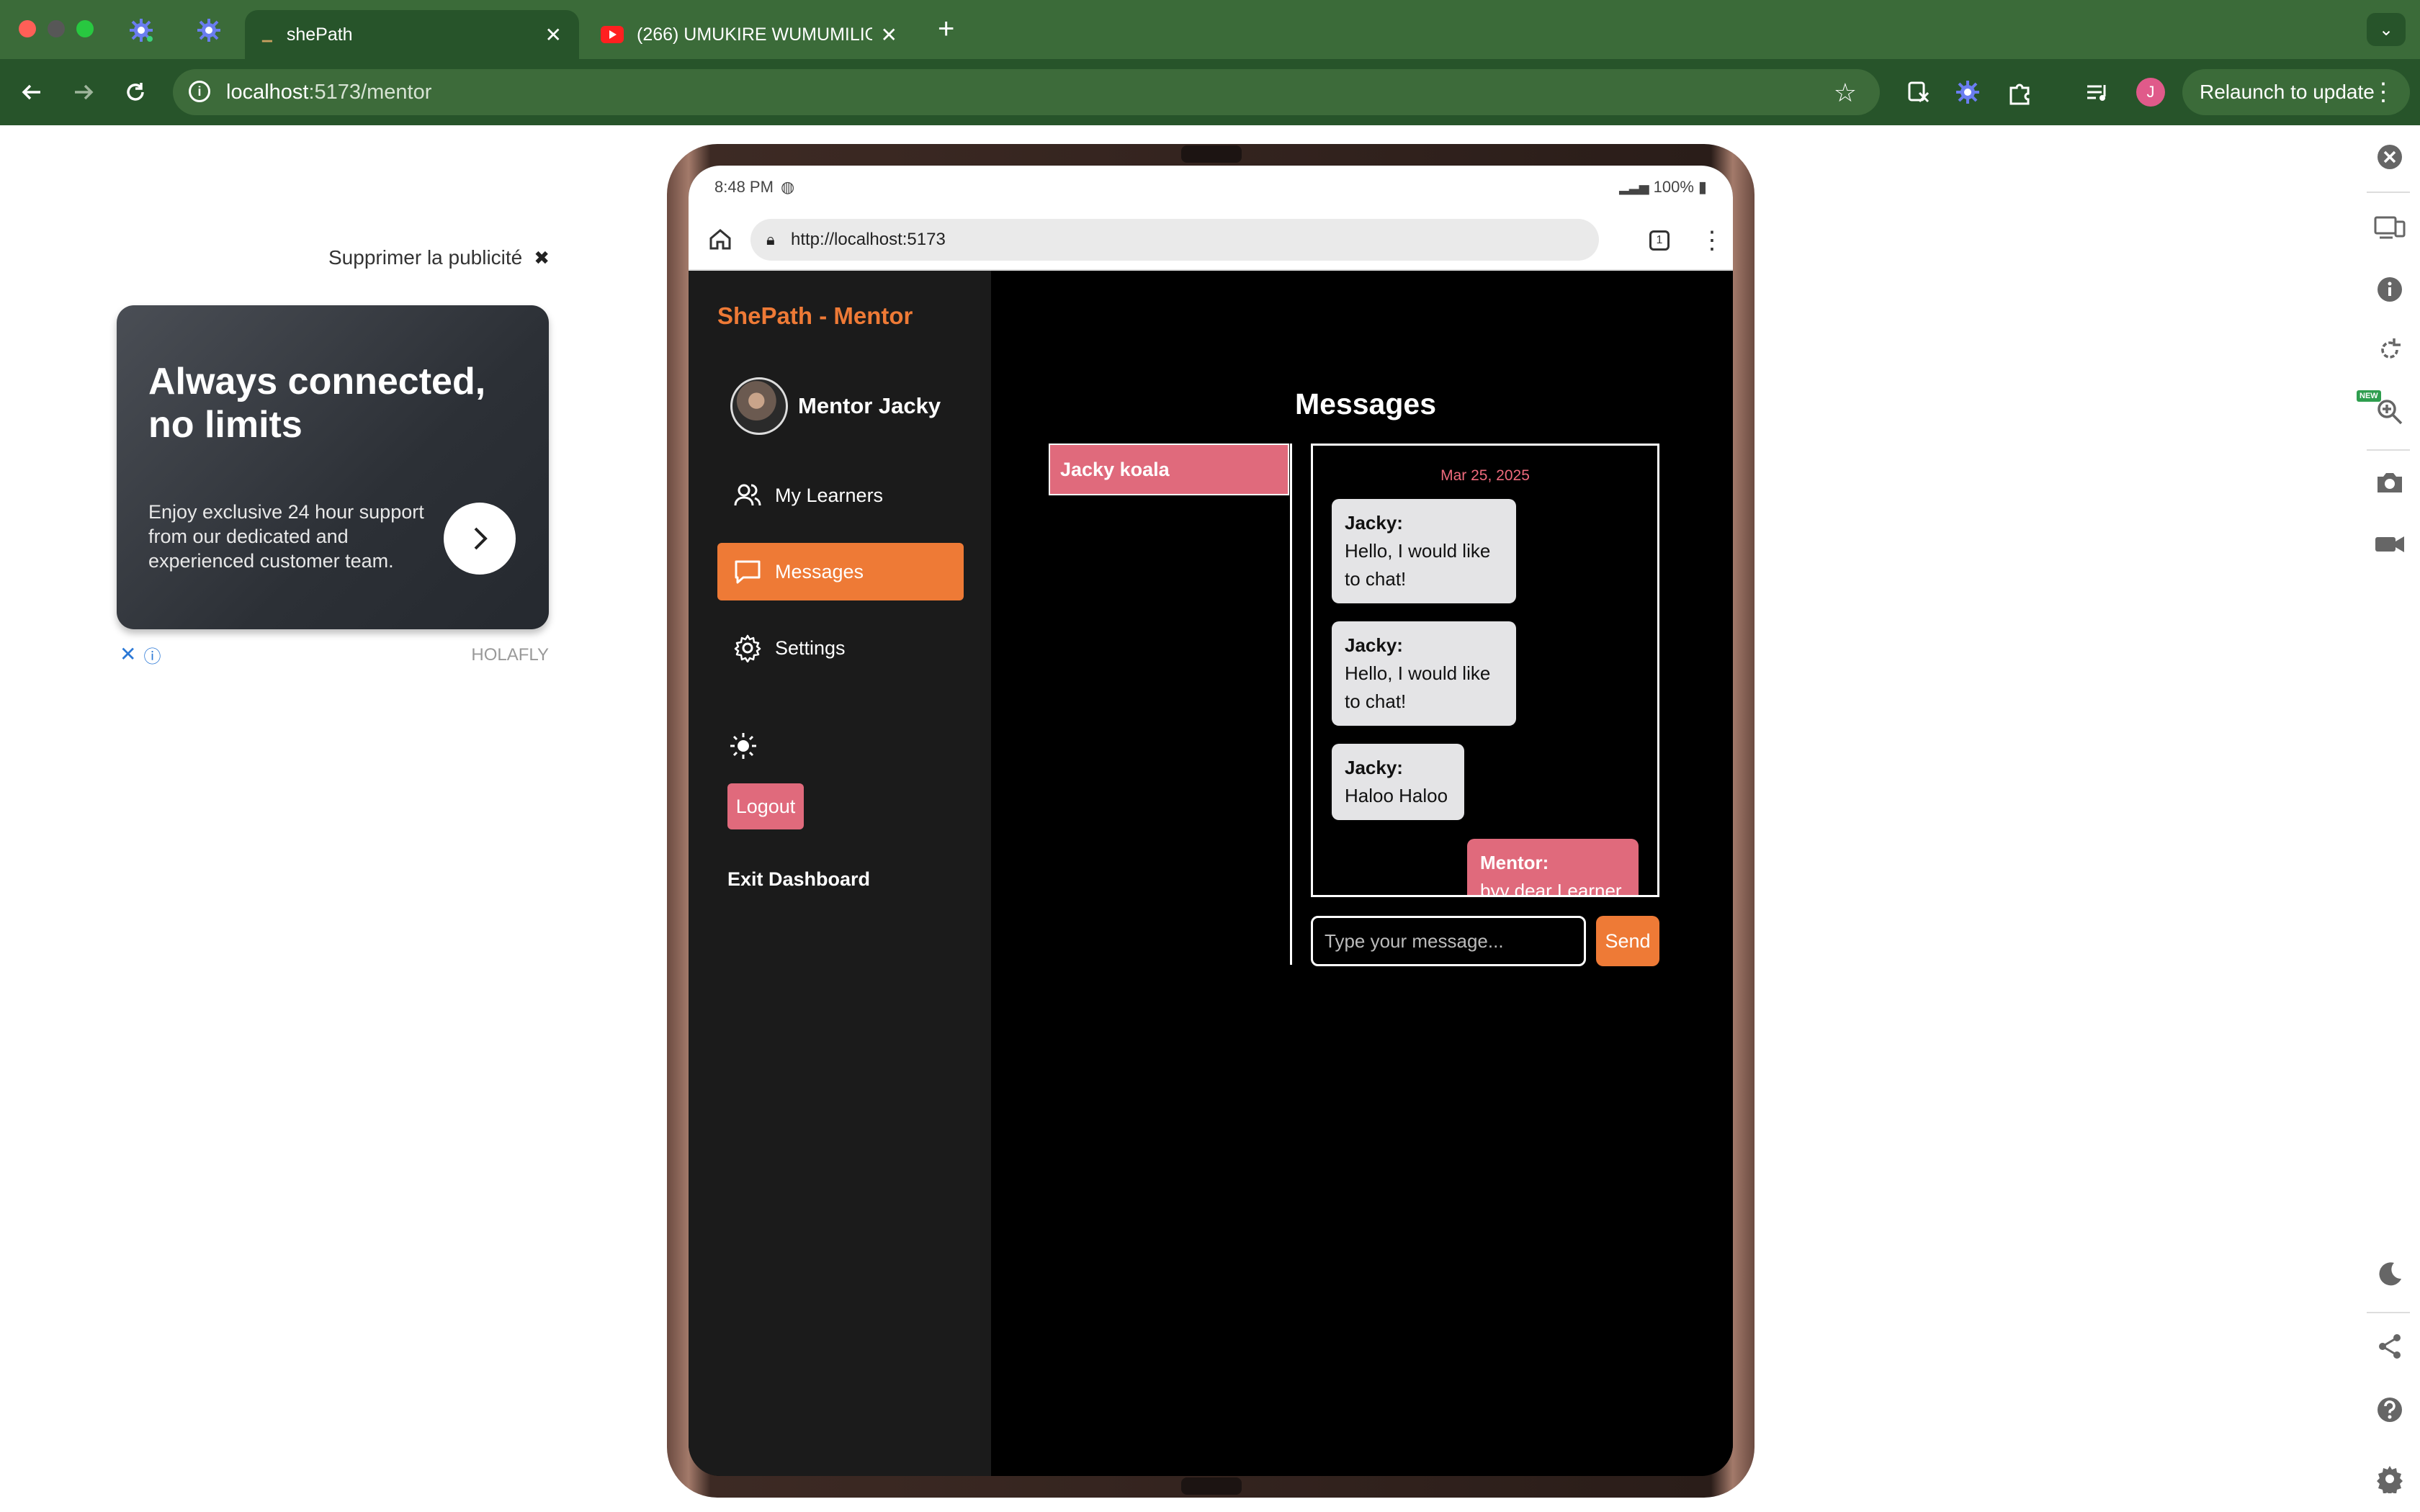 The height and width of the screenshot is (1512, 2420). Describe the element at coordinates (2388, 450) in the screenshot. I see `rail-divider` at that location.